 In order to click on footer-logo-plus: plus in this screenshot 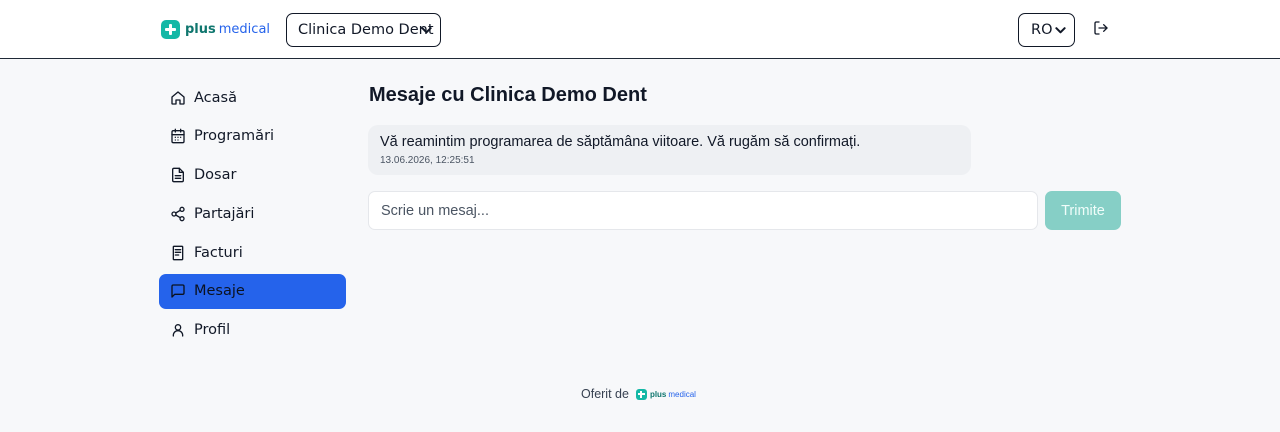, I will do `click(658, 394)`.